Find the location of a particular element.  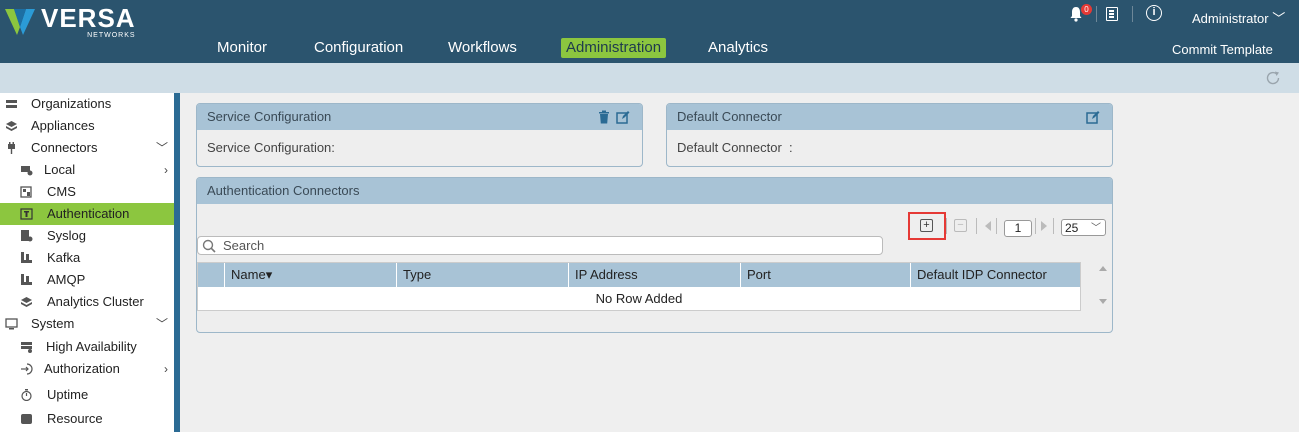

sidebar-item-label: Syslog is located at coordinates (67, 235).